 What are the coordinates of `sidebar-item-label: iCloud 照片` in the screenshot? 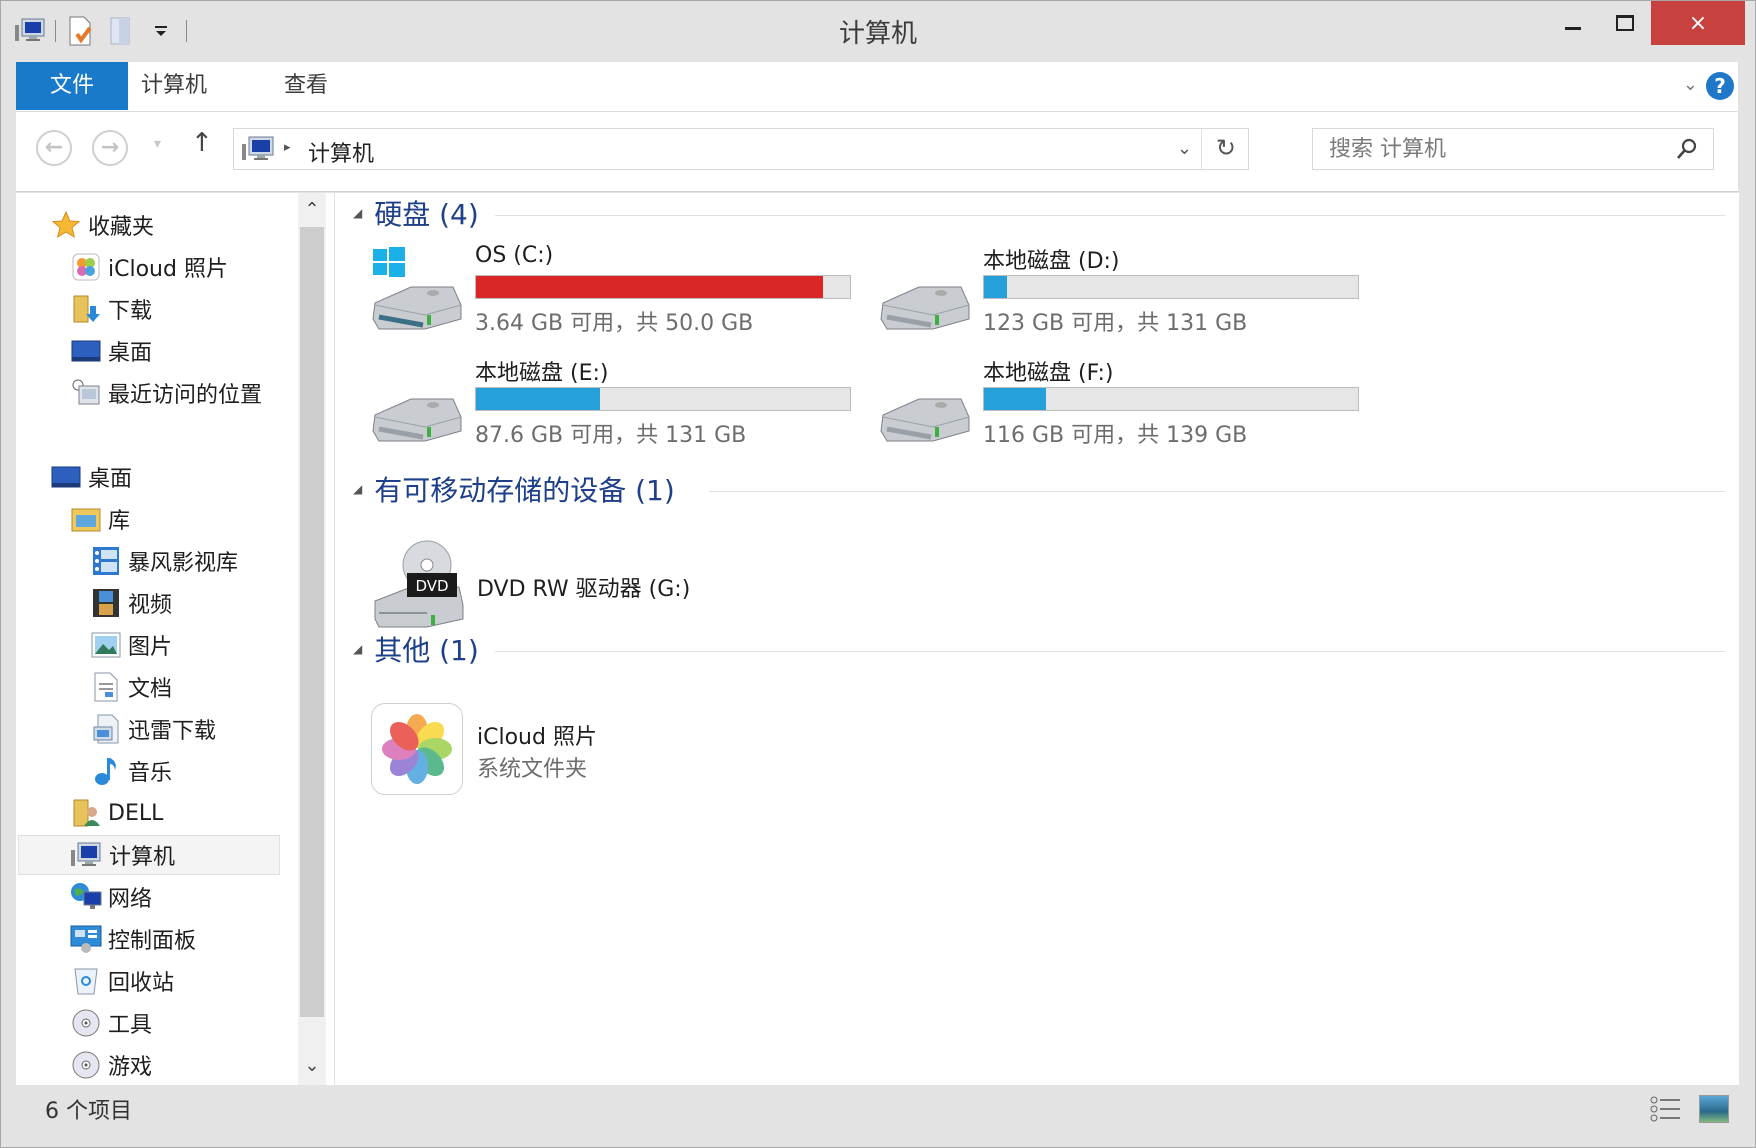 It's located at (168, 269).